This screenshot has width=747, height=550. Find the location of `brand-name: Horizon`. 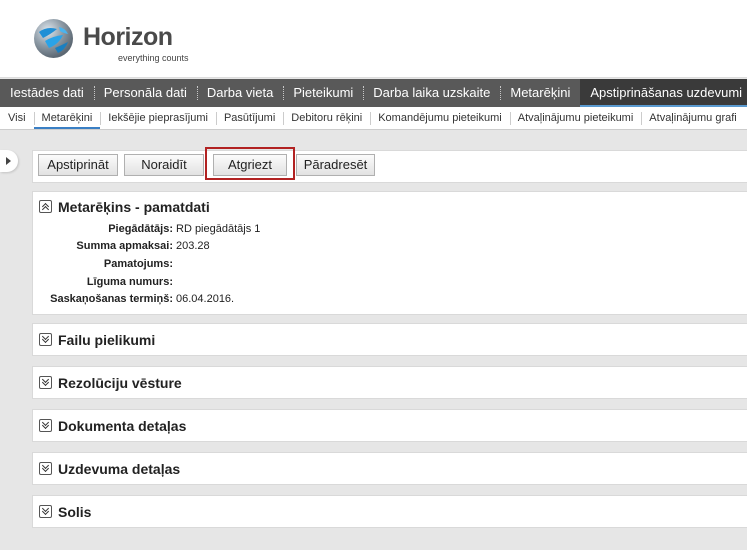

brand-name: Horizon is located at coordinates (128, 37).